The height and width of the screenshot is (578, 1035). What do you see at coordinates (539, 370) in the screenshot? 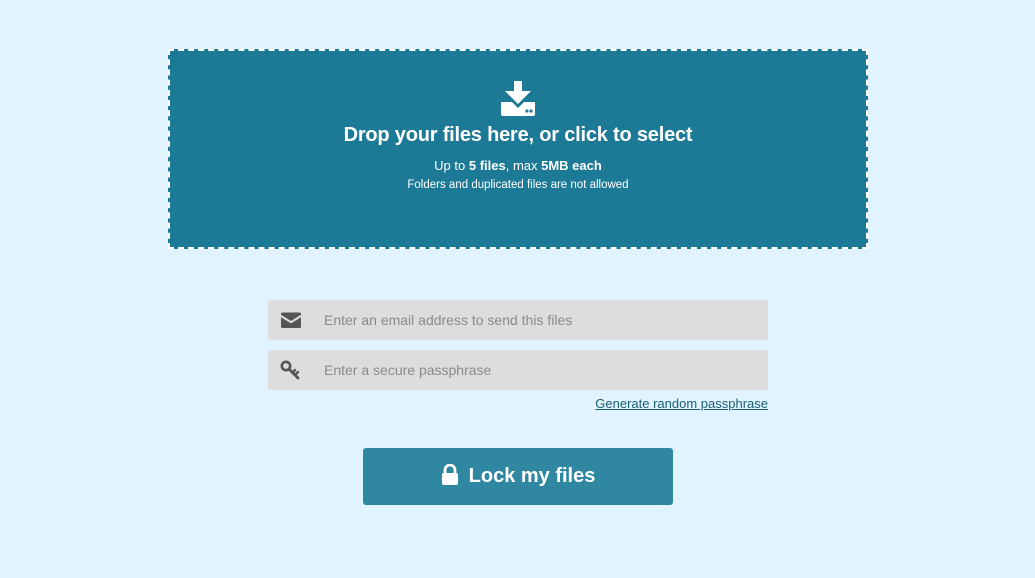
I see `passphrase-input` at bounding box center [539, 370].